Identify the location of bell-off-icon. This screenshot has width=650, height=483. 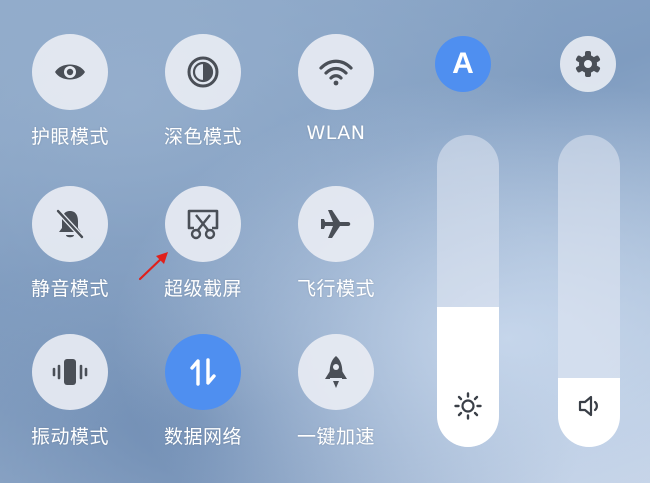
(70, 224).